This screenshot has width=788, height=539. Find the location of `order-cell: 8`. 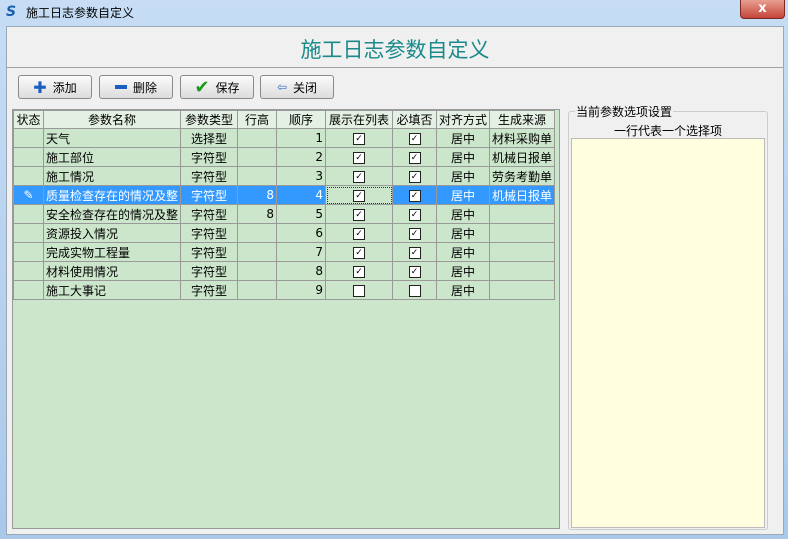

order-cell: 8 is located at coordinates (301, 271).